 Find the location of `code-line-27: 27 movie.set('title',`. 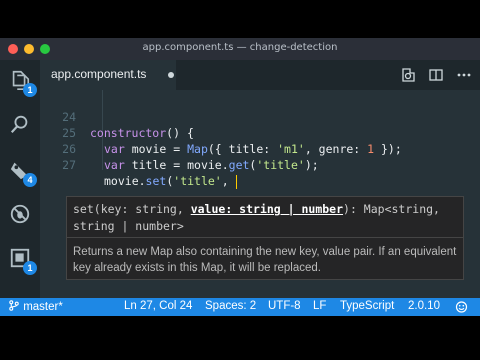

code-line-27: 27 movie.set('title', is located at coordinates (260, 165).